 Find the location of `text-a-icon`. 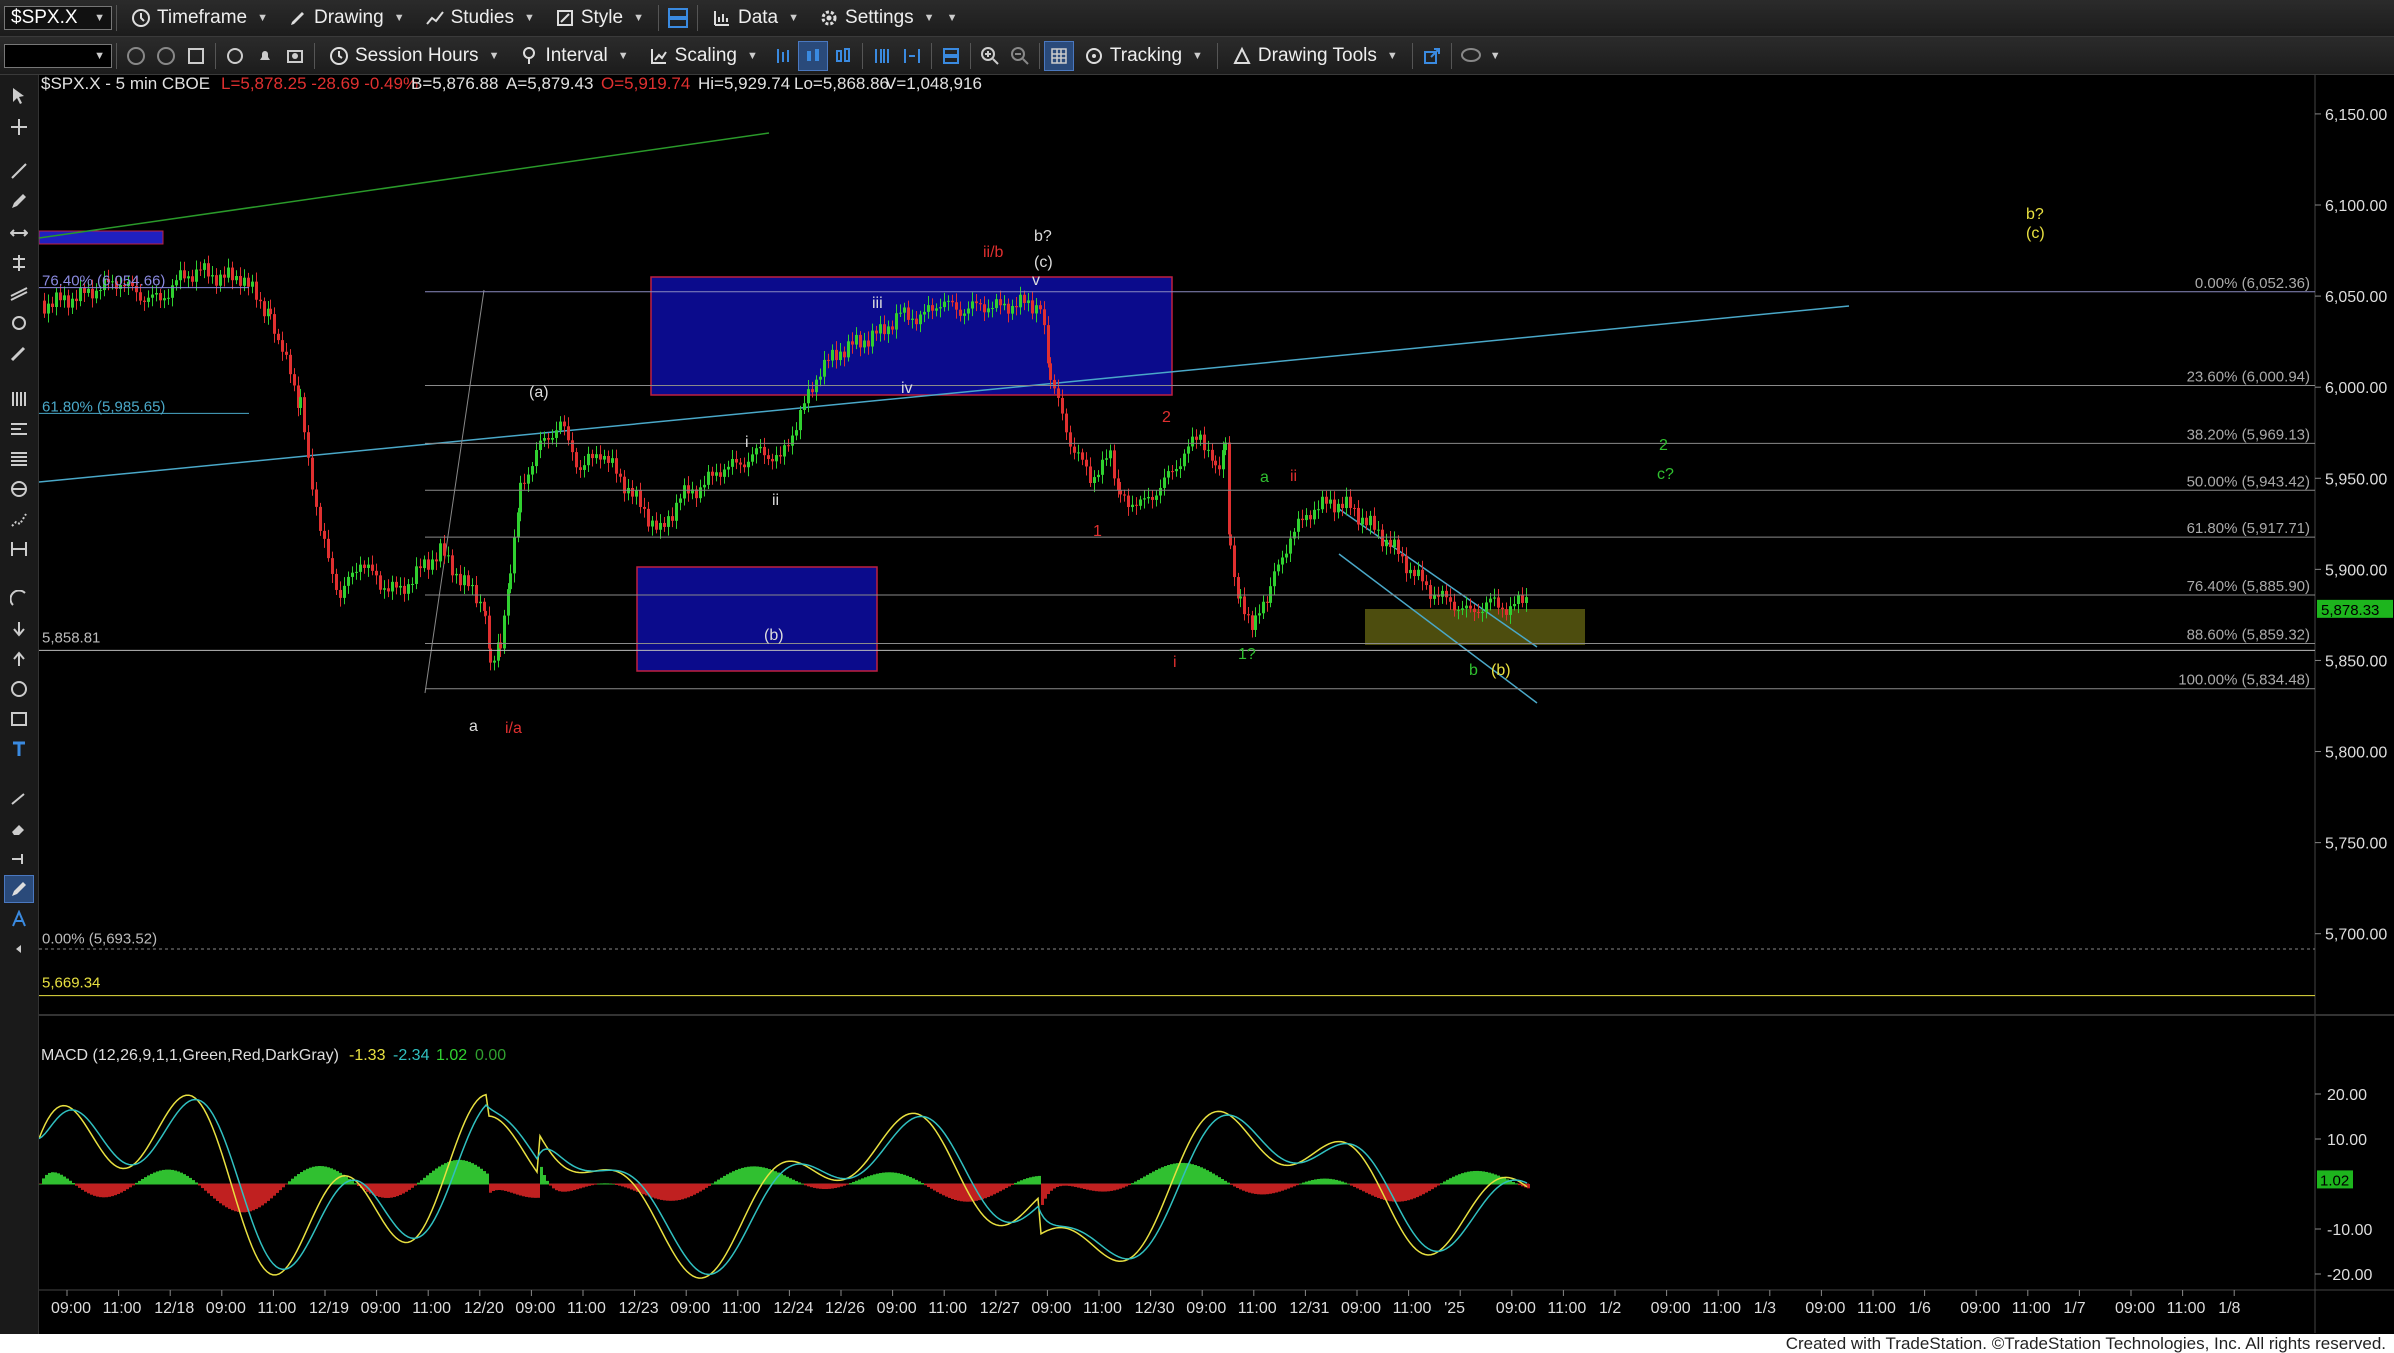

text-a-icon is located at coordinates (19, 919).